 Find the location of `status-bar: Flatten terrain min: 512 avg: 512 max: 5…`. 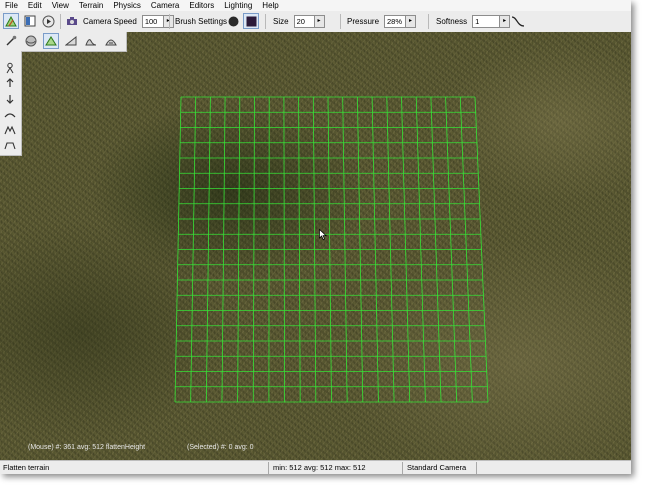

status-bar: Flatten terrain min: 512 avg: 512 max: 5… is located at coordinates (315, 467).